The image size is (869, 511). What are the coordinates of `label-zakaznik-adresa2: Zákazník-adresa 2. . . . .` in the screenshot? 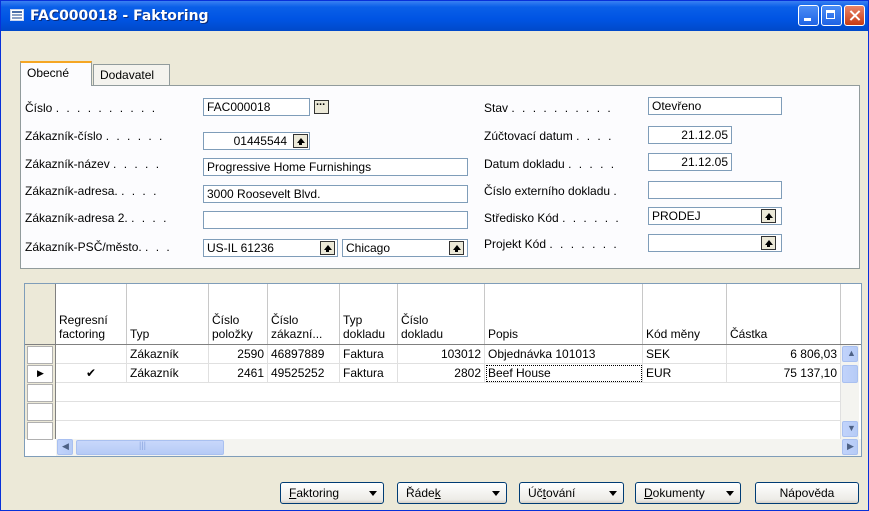 It's located at (97, 218).